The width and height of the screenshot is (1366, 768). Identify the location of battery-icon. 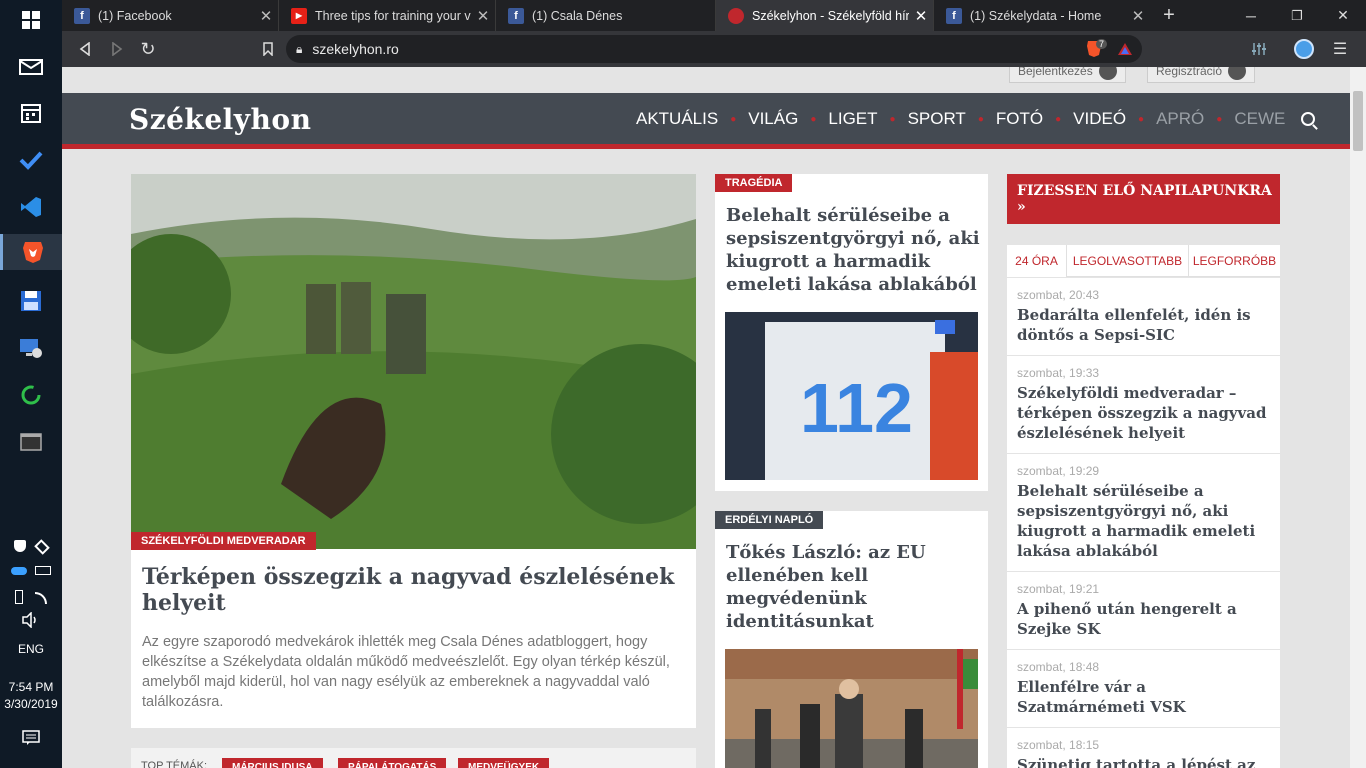
(43, 570).